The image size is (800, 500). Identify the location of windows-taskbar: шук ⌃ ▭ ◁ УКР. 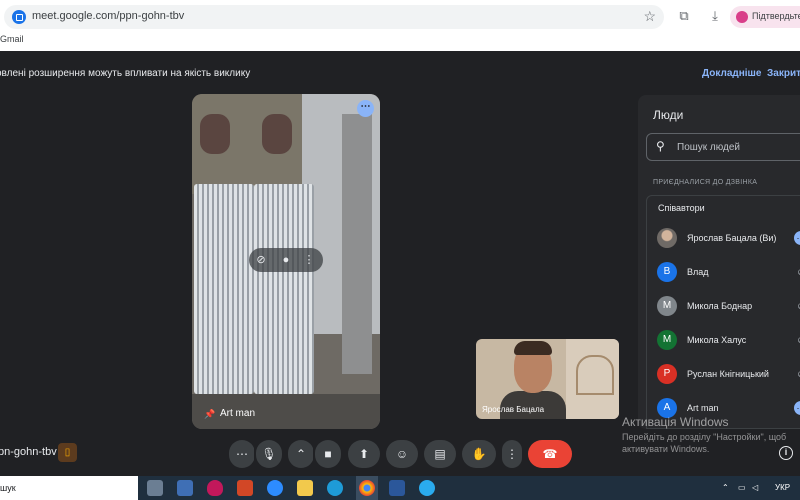
(400, 488).